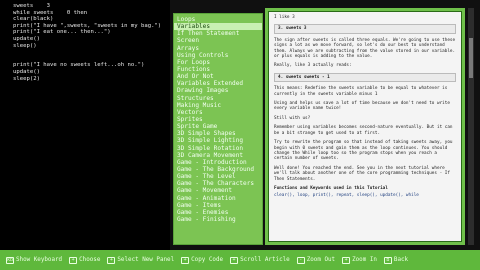  I want to click on lesson-item: Drawing Images, so click(218, 90).